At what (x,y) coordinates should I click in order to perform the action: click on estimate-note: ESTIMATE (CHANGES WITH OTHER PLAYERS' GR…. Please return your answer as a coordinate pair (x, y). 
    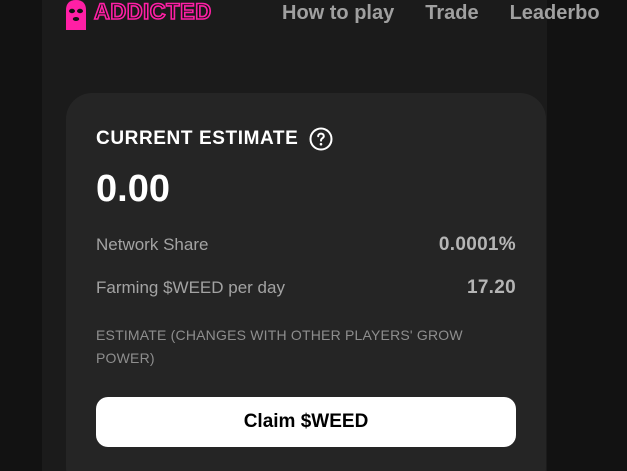
    Looking at the image, I should click on (279, 346).